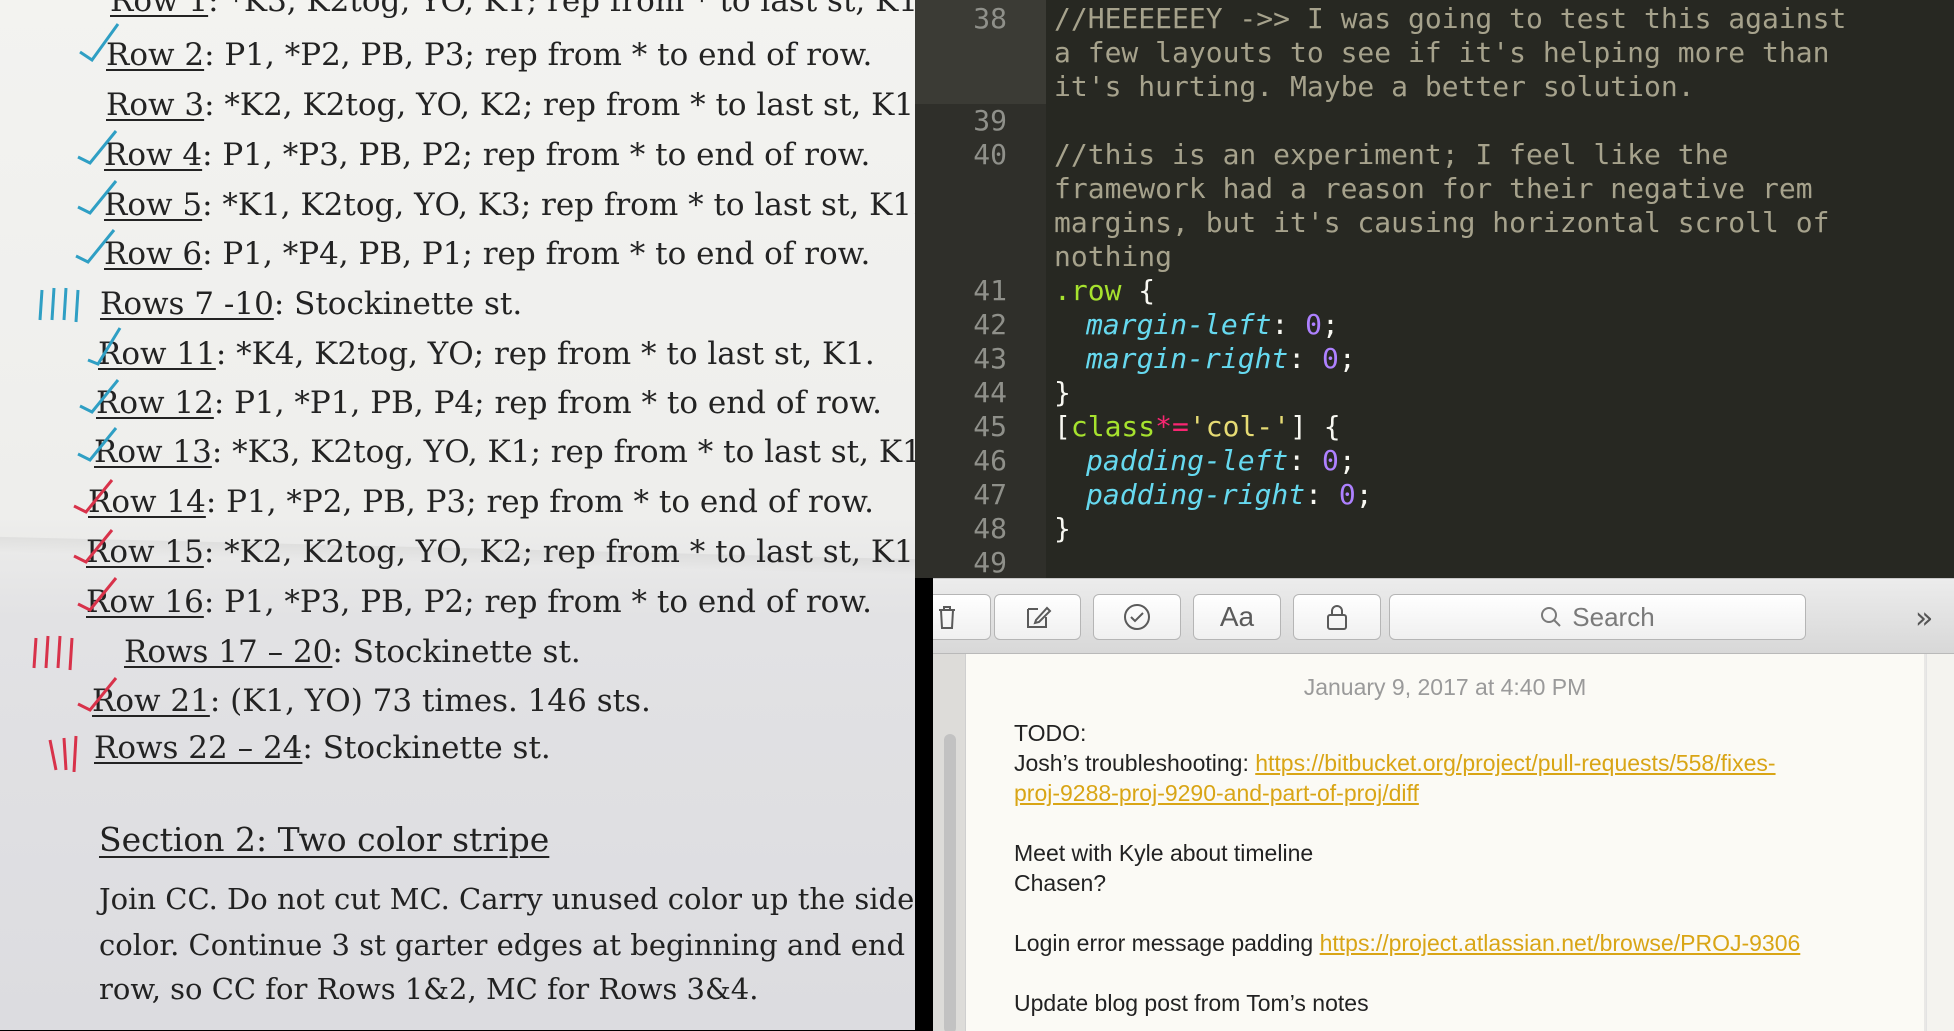 The width and height of the screenshot is (1954, 1031). I want to click on line-number: 47, so click(990, 494).